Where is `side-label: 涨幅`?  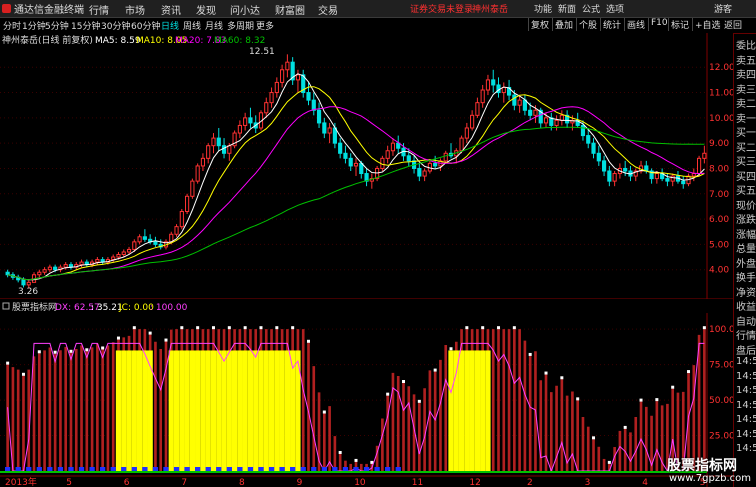 side-label: 涨幅 is located at coordinates (746, 235).